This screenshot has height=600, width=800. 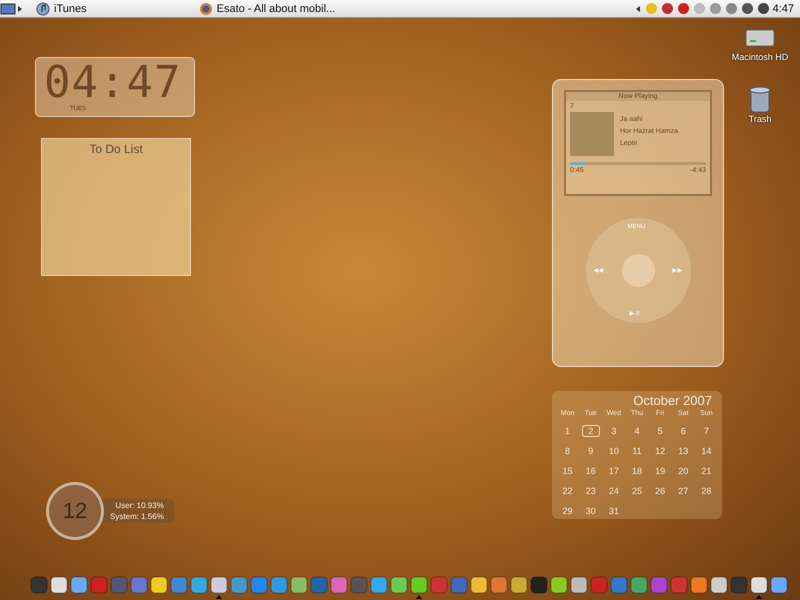 I want to click on calendar-day: 4, so click(x=637, y=431).